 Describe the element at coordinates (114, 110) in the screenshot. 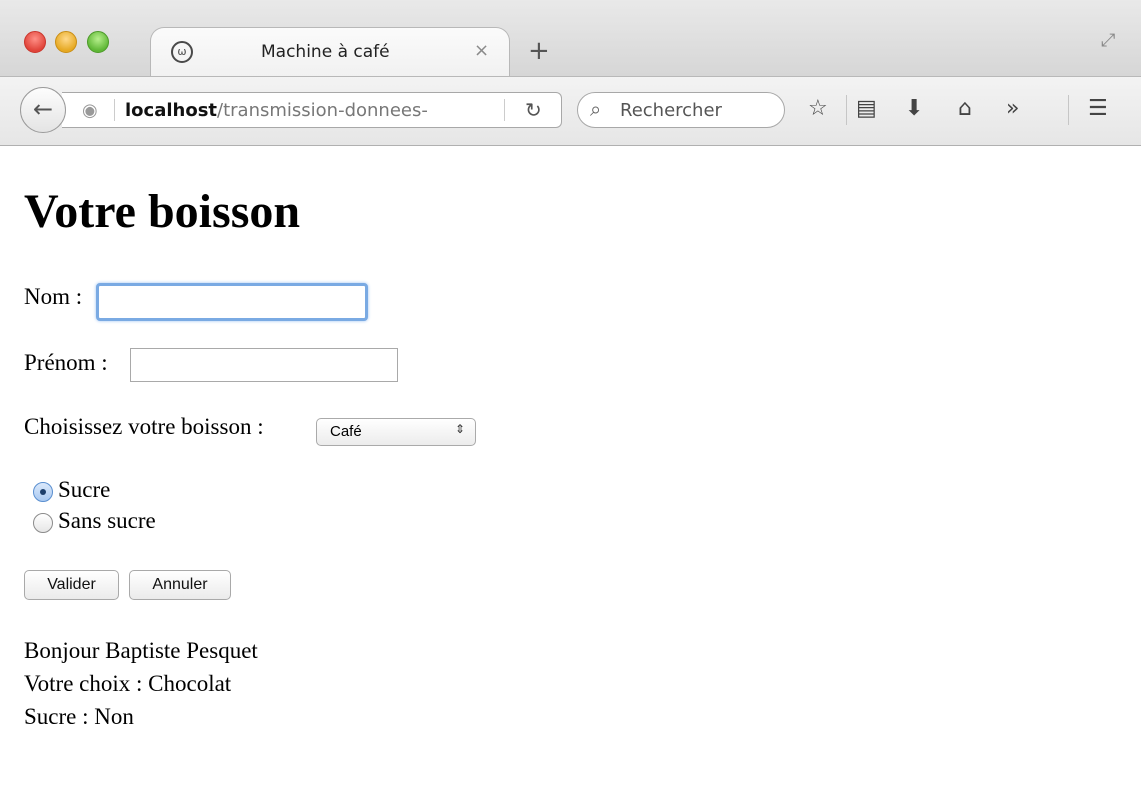

I see `url-divider` at that location.